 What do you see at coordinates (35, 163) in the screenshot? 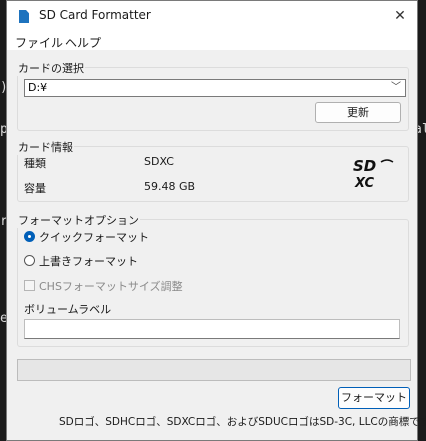
I see `card-type-label: 種類` at bounding box center [35, 163].